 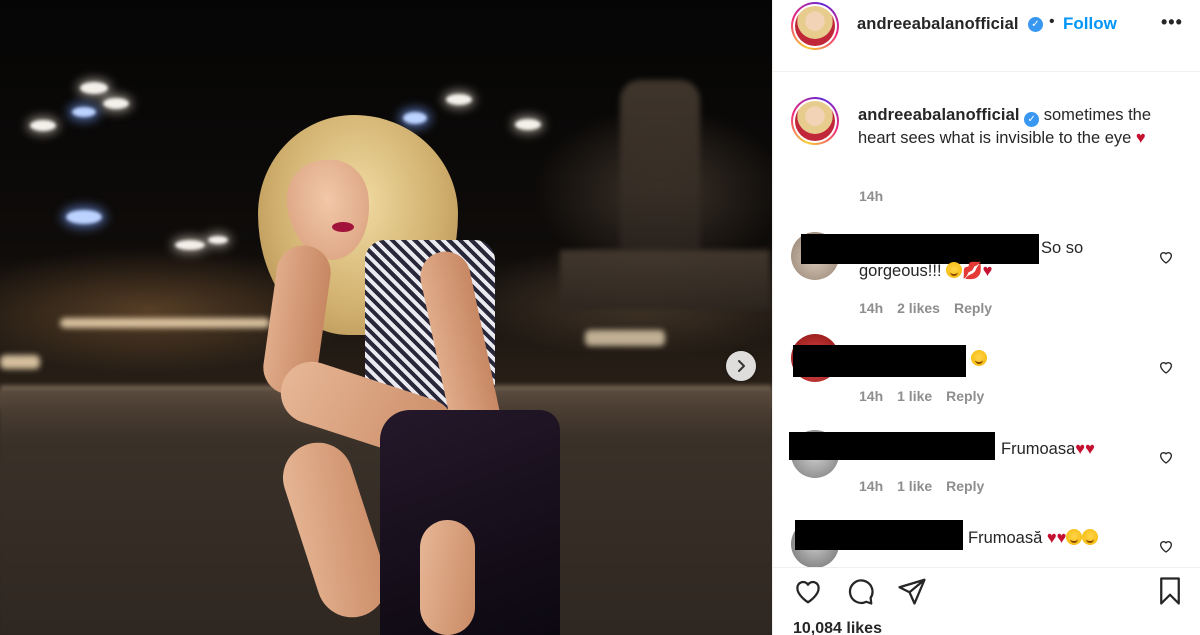 I want to click on monument-base, so click(x=665, y=280).